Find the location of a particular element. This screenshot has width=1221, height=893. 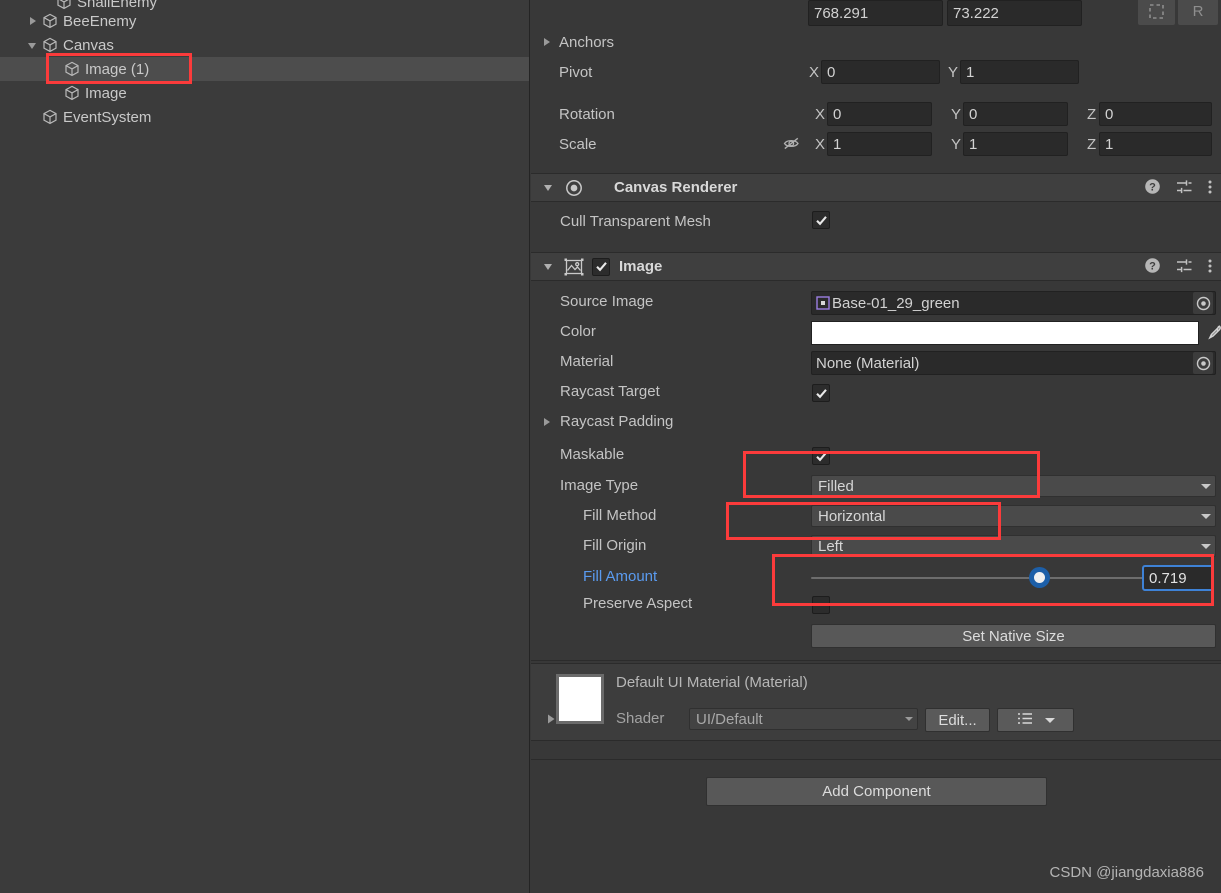

hierarchy-item-label: BeeEnemy is located at coordinates (100, 21).